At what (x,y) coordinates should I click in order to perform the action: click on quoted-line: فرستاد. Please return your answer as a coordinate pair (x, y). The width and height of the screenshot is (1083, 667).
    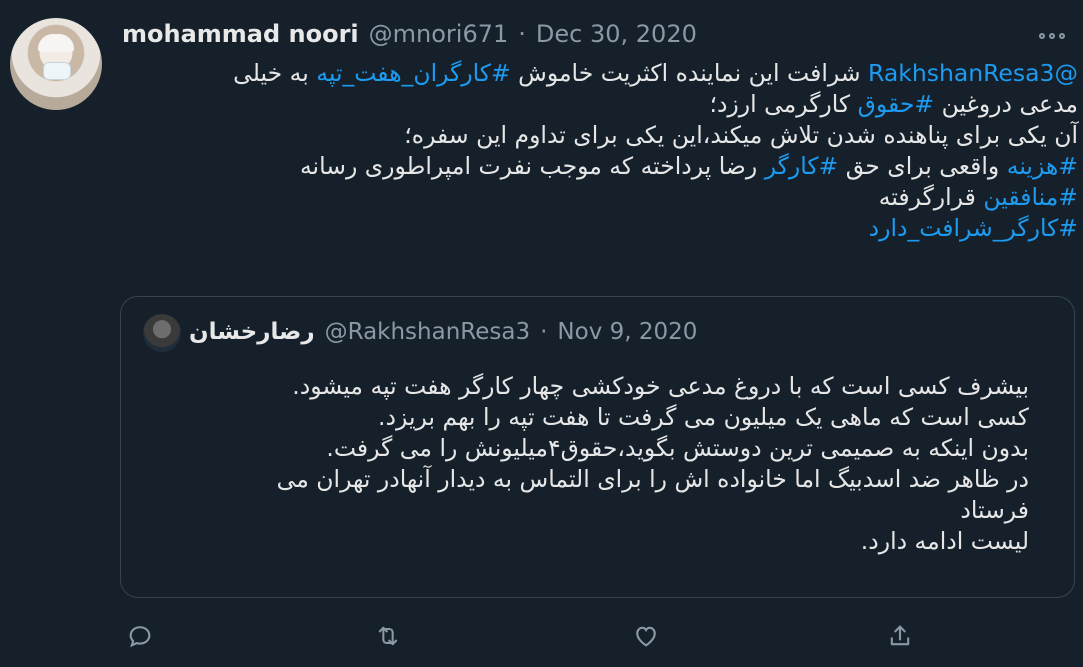
    Looking at the image, I should click on (994, 510).